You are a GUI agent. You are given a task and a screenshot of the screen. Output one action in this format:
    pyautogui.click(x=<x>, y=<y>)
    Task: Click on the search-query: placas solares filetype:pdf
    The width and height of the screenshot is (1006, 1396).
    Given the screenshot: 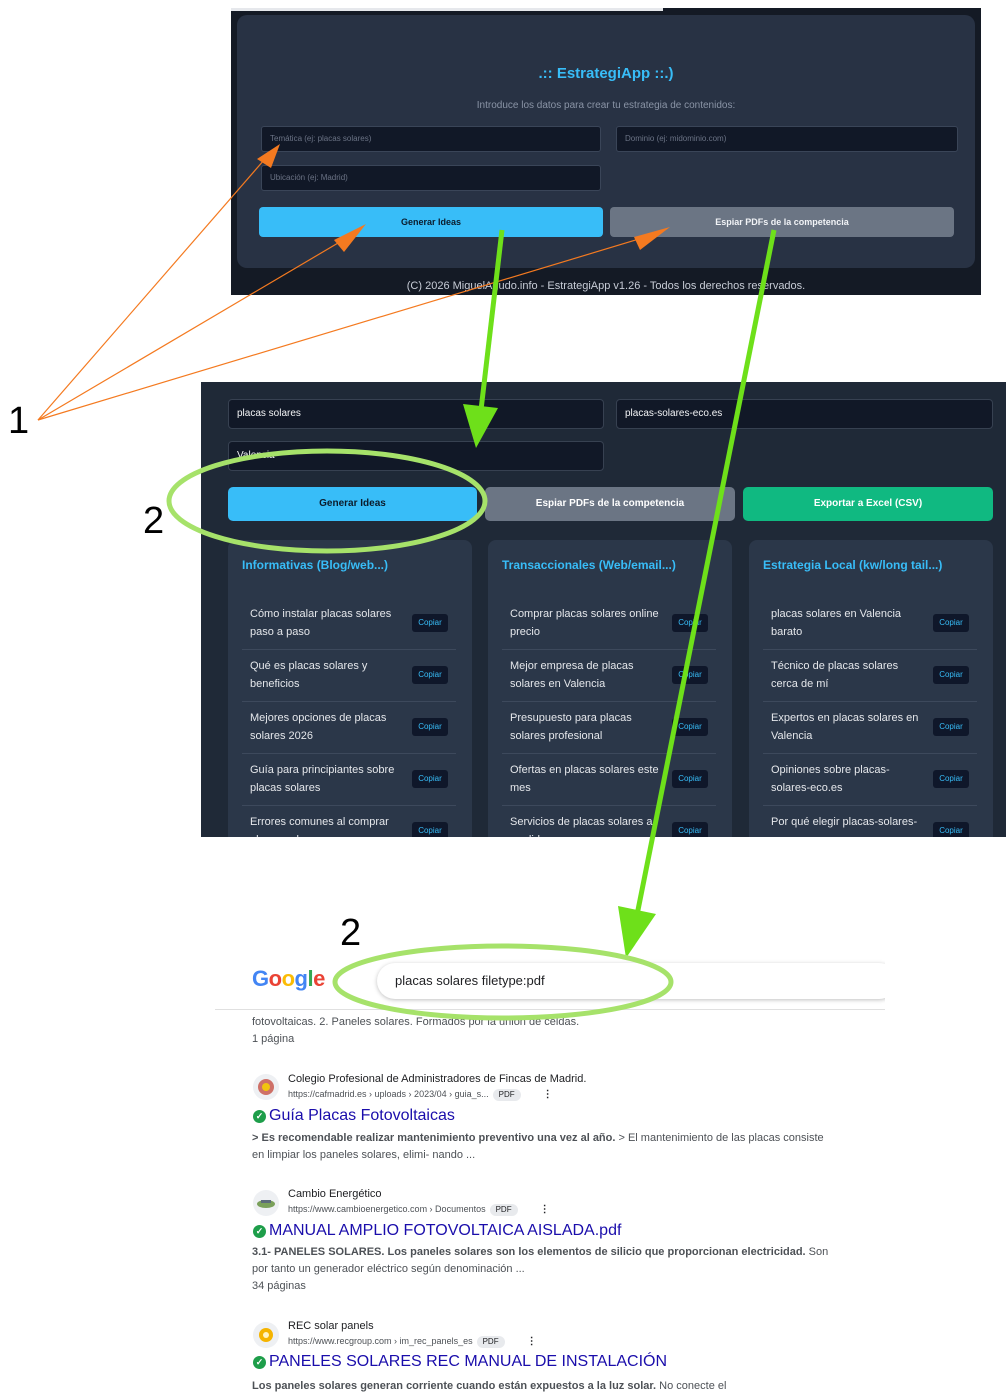 What is the action you would take?
    pyautogui.click(x=470, y=980)
    